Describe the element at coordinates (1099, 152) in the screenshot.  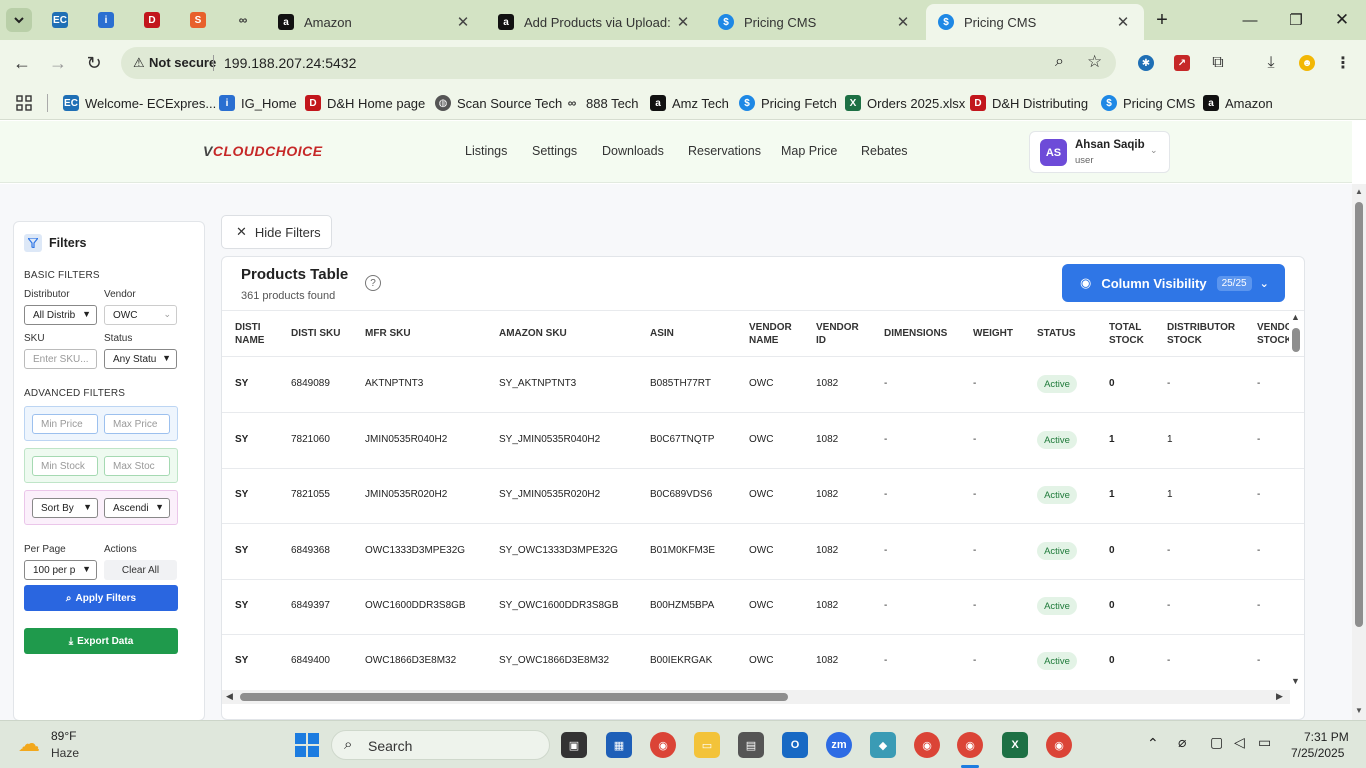
I see `user-menu: AS Ahsan Saqib user ⌄` at that location.